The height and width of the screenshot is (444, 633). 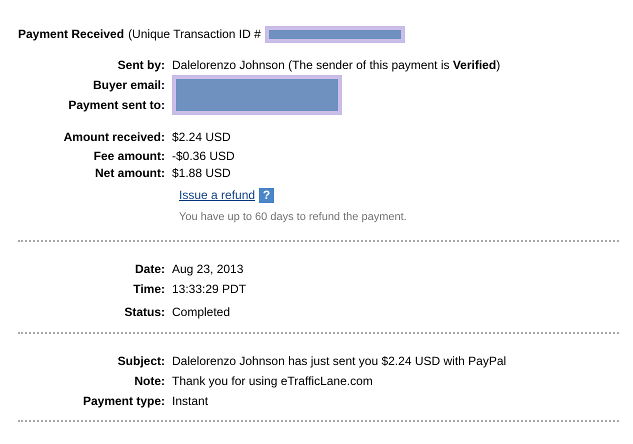 What do you see at coordinates (116, 105) in the screenshot?
I see `field-label: Payment sent to:` at bounding box center [116, 105].